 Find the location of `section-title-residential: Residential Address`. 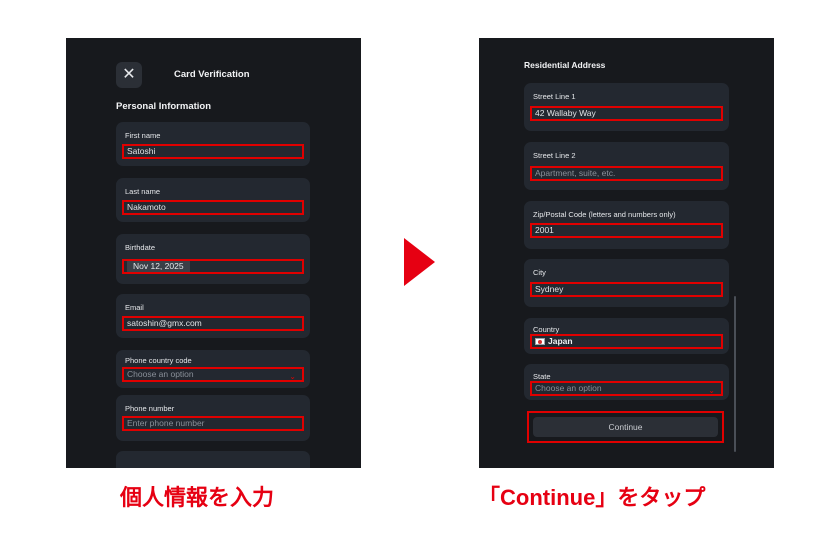

section-title-residential: Residential Address is located at coordinates (565, 65).